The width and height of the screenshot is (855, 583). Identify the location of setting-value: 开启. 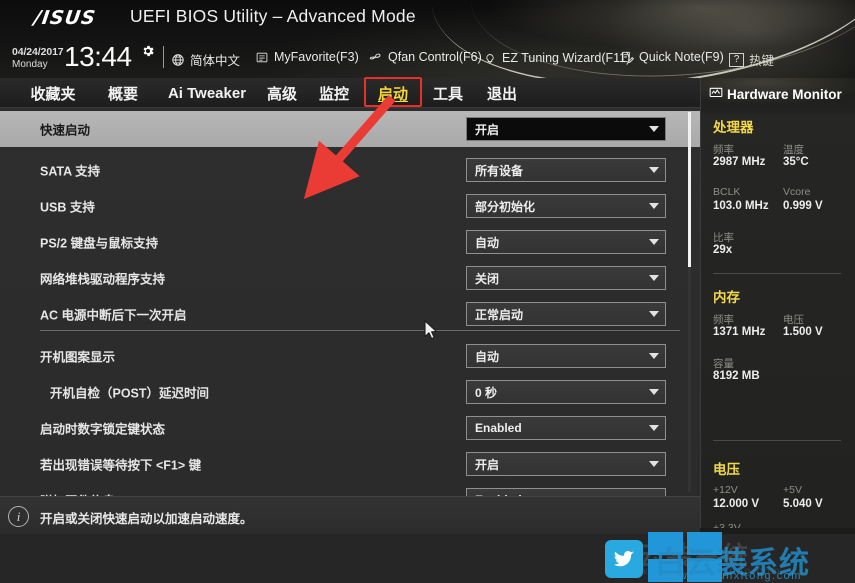
(487, 129).